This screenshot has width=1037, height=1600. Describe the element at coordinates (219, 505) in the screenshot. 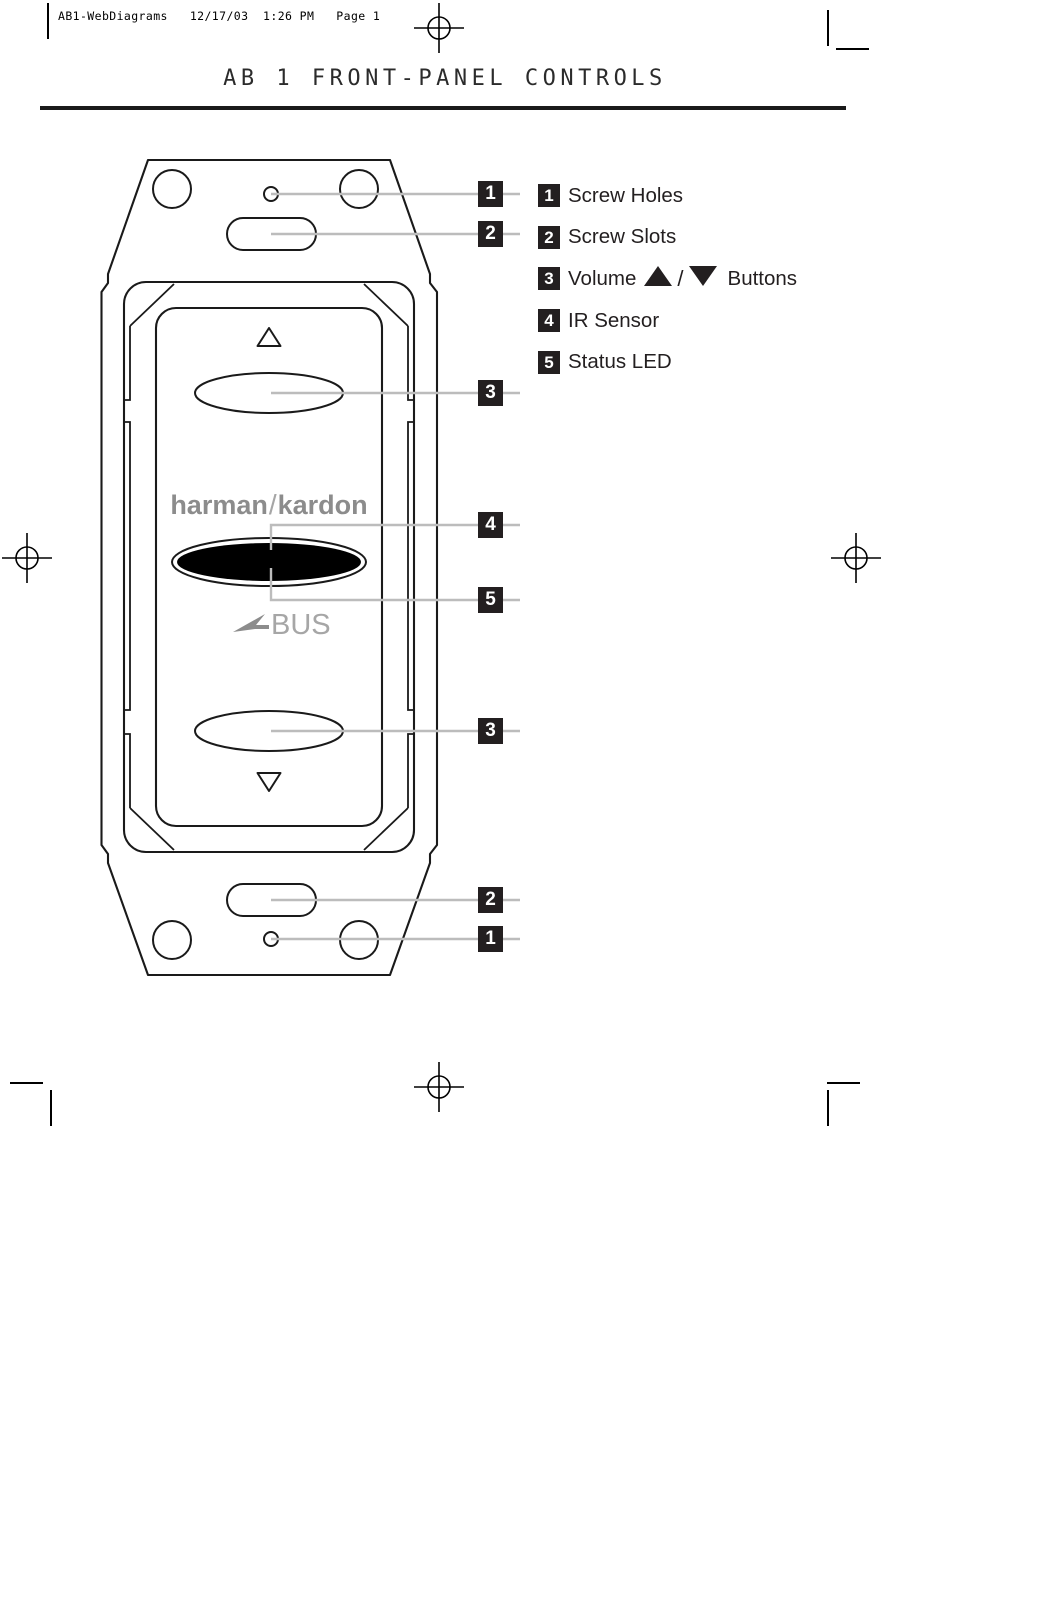

I see `brand-logo-primary: harman` at that location.